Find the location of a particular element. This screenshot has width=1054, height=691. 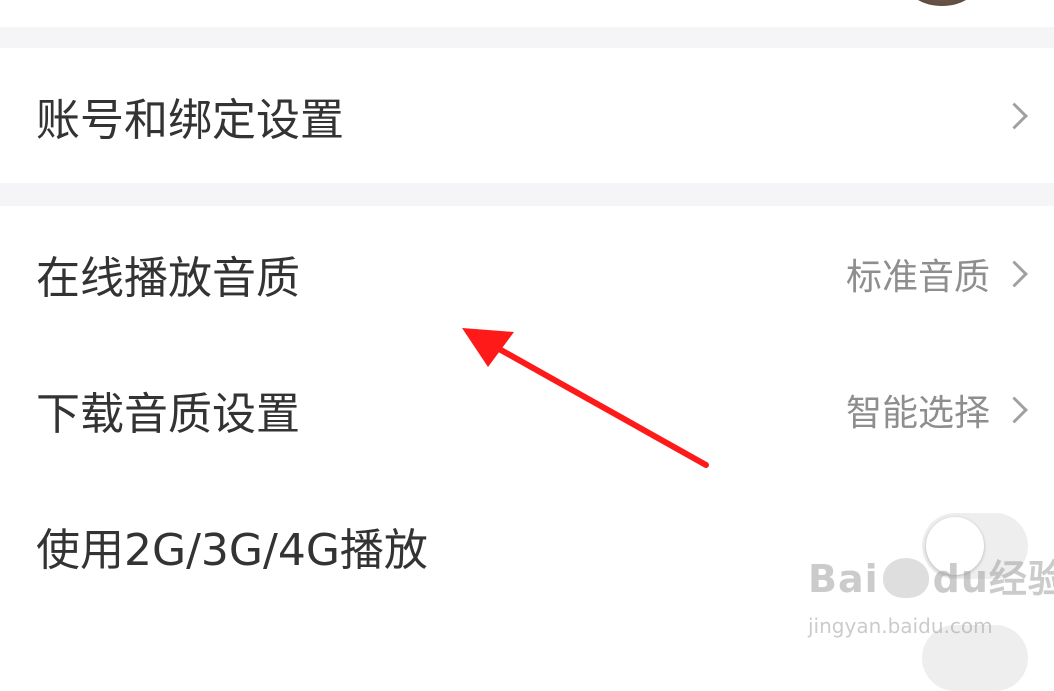

watermark-url: jingyan.baidu.com is located at coordinates (900, 626).